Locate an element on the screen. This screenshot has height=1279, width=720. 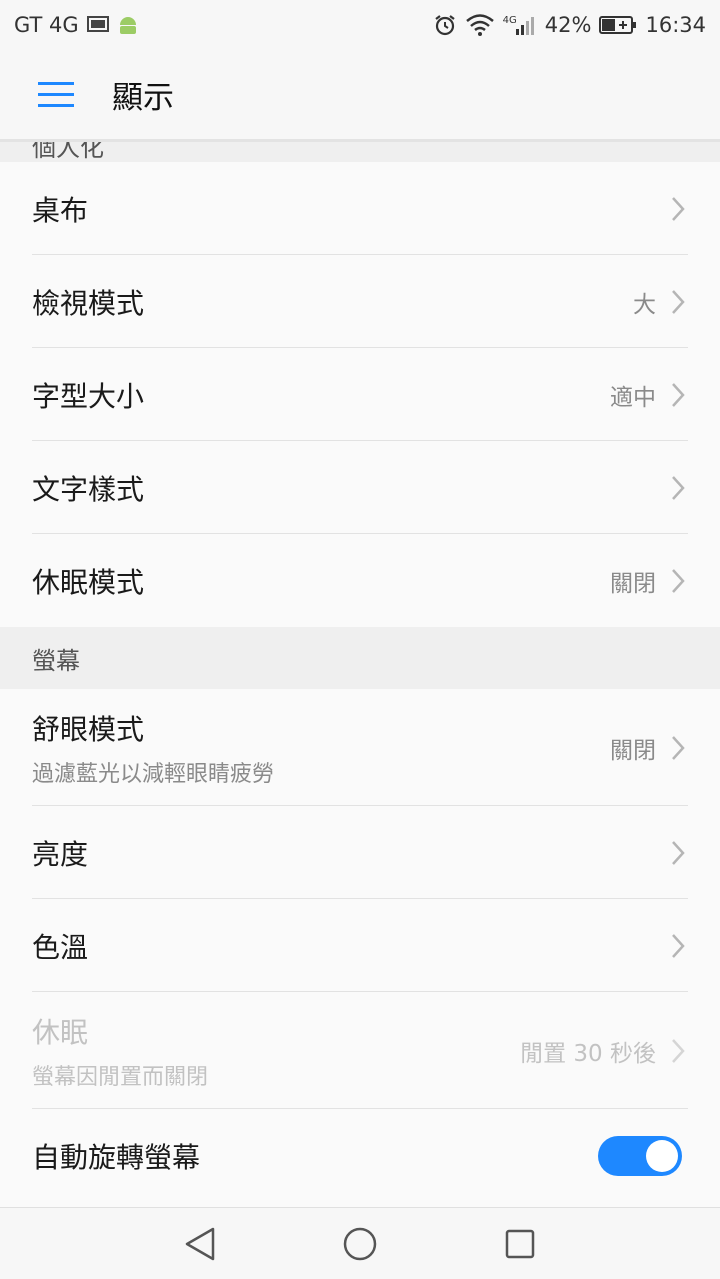
row-value: 大 is located at coordinates (644, 304).